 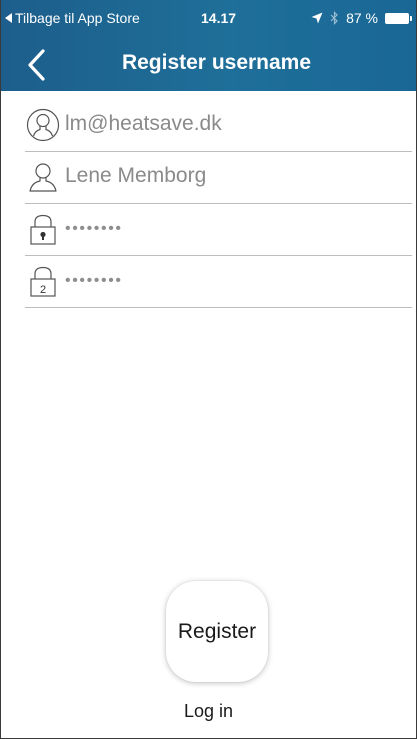 What do you see at coordinates (43, 229) in the screenshot?
I see `lock-icon` at bounding box center [43, 229].